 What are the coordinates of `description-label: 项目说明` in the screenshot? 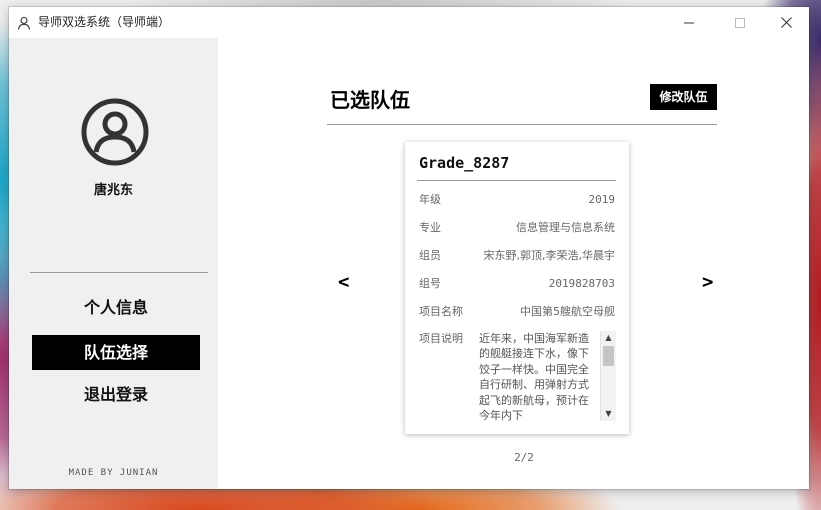 It's located at (441, 338).